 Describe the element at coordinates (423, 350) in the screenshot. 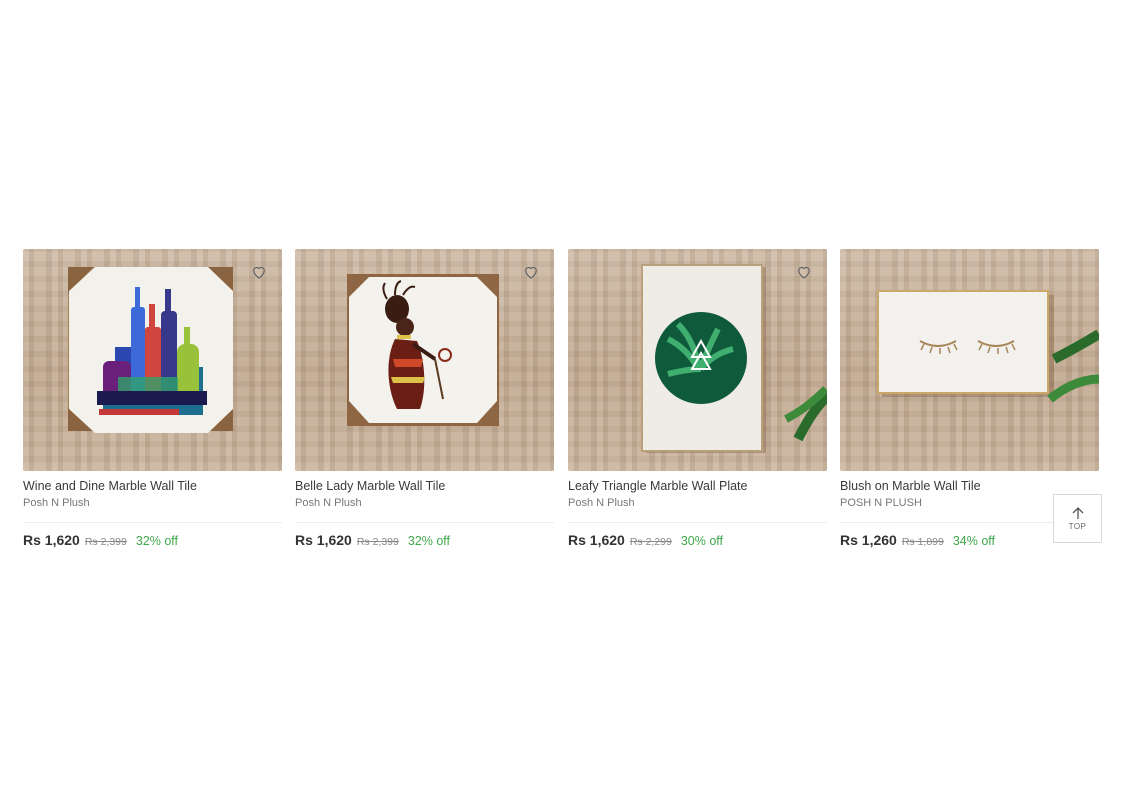

I see `lady-figure-artwork` at that location.